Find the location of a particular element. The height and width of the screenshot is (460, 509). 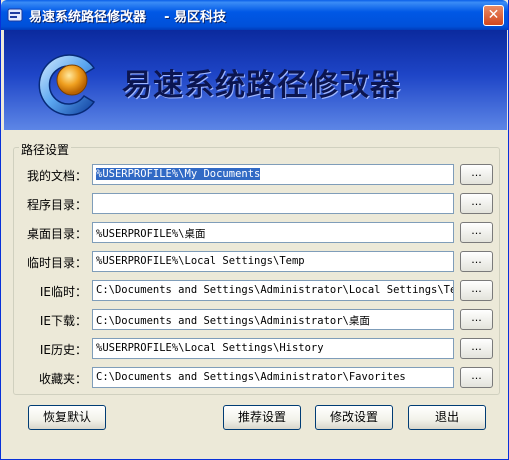

label-ie-download: IE下载： is located at coordinates (63, 321).